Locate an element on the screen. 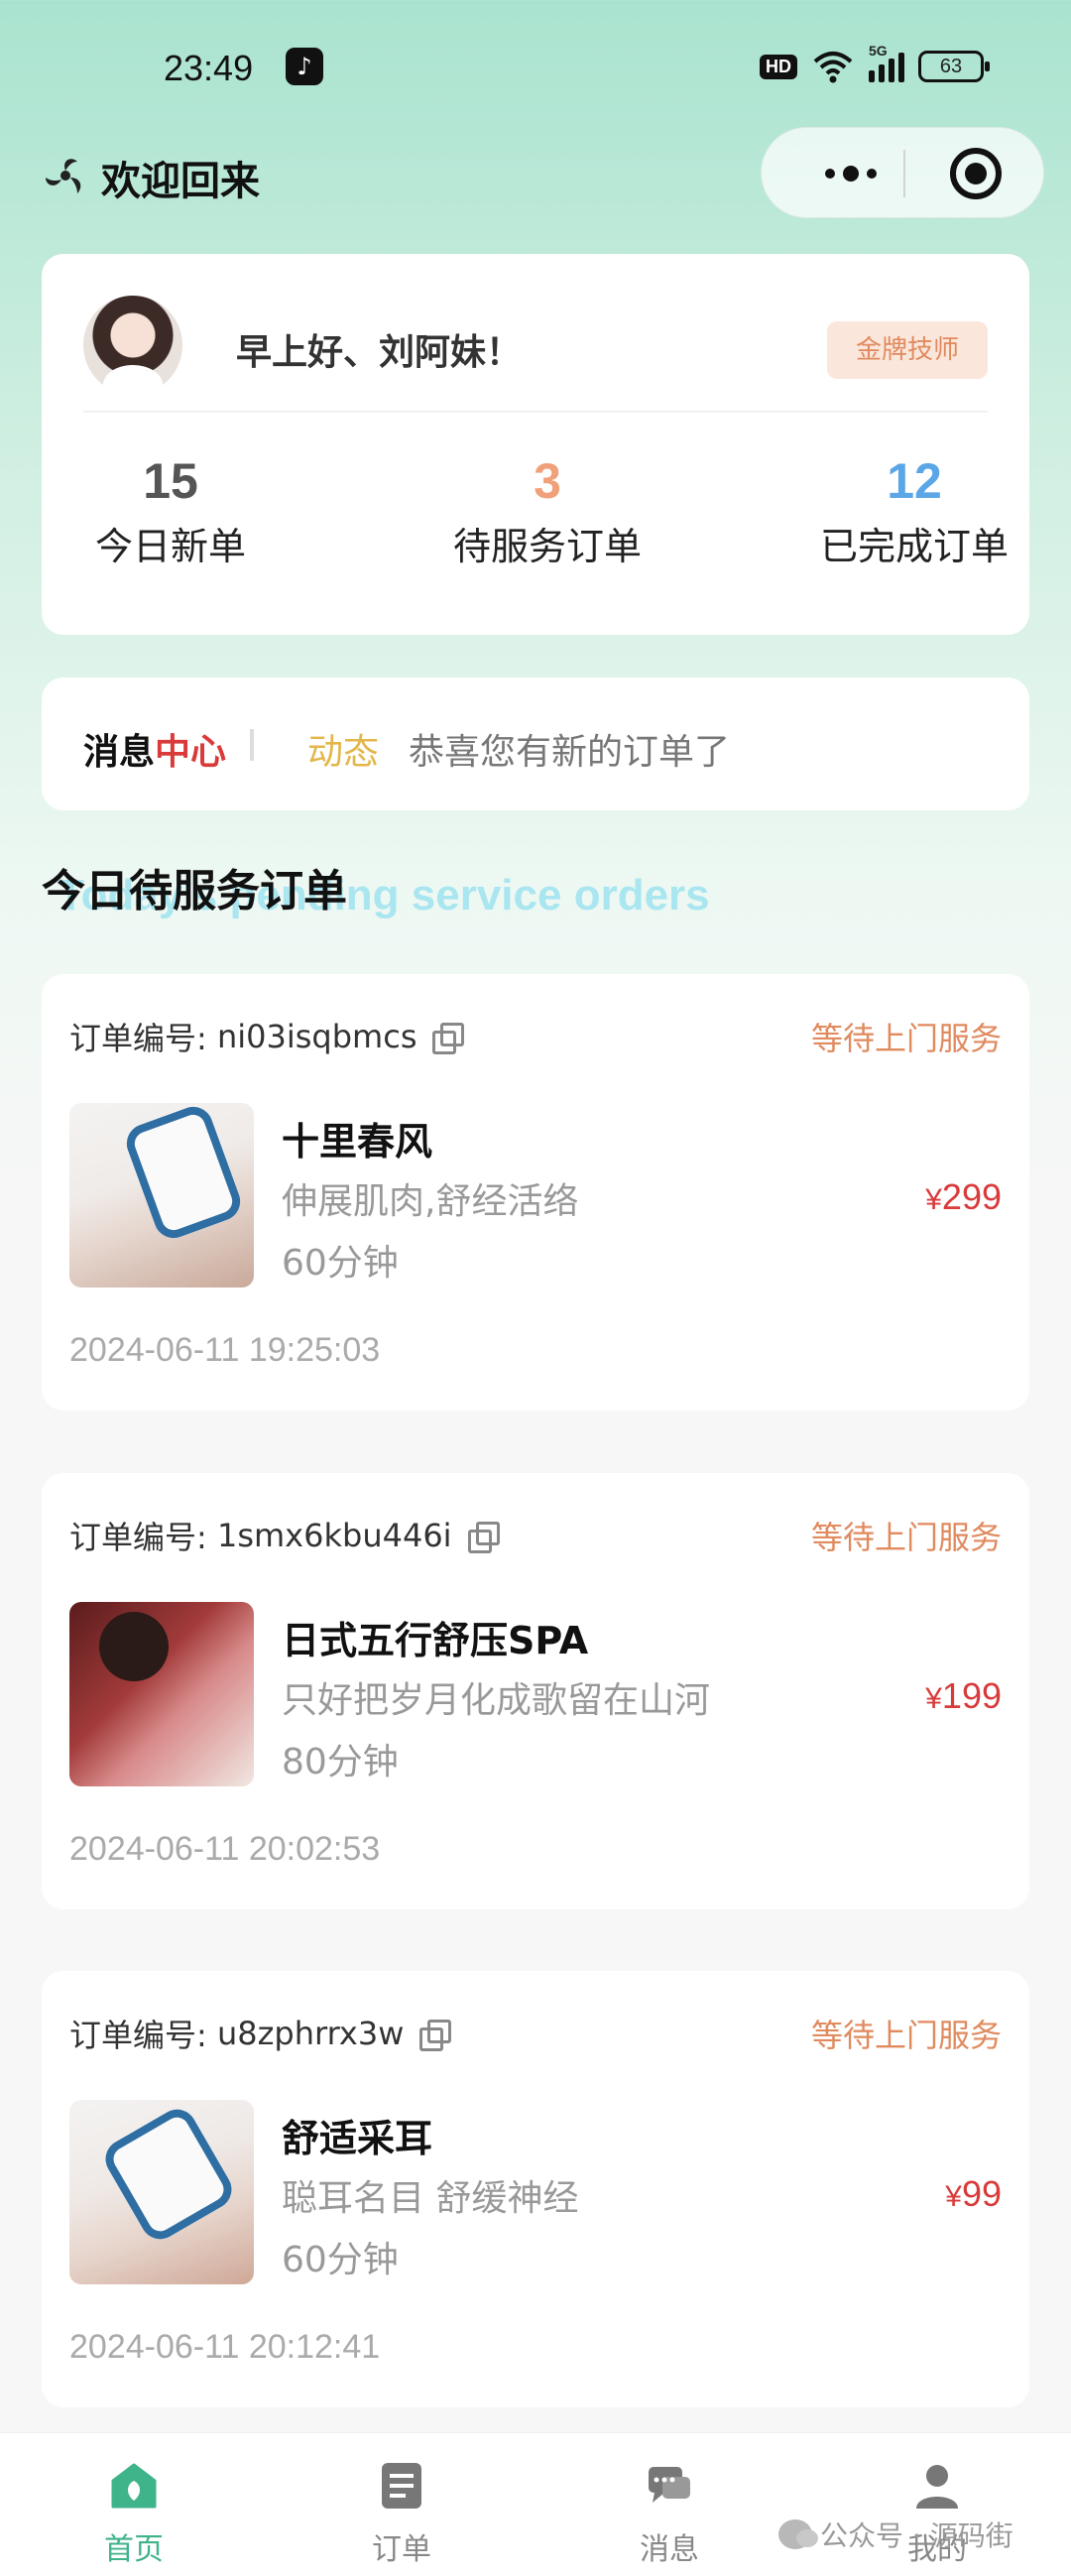  home-icon is located at coordinates (134, 2486).